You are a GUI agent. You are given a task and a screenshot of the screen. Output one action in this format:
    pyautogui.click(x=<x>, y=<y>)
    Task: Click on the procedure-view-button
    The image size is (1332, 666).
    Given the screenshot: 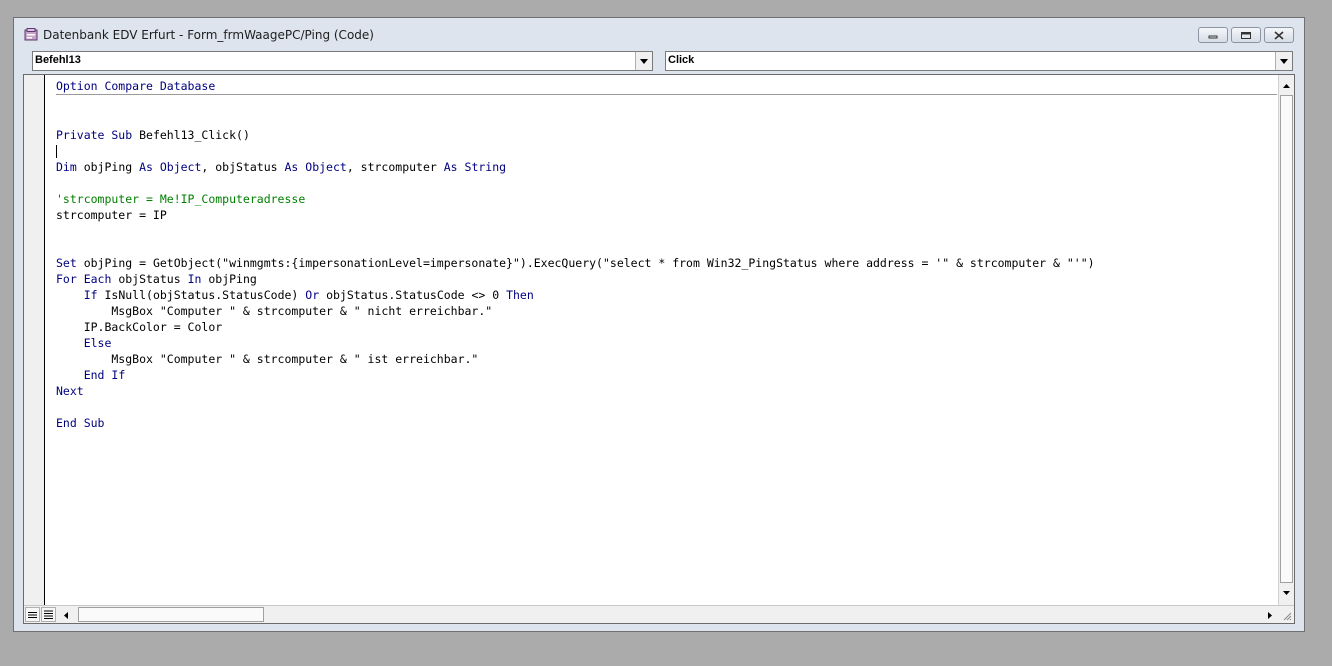 What is the action you would take?
    pyautogui.click(x=32, y=614)
    